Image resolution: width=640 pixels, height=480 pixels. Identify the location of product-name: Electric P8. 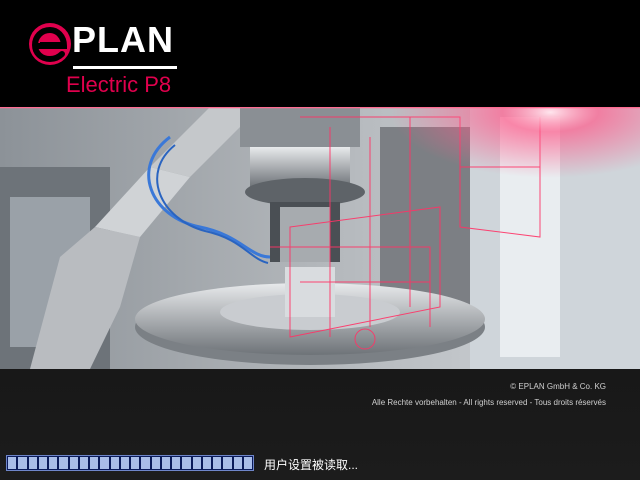
(119, 84).